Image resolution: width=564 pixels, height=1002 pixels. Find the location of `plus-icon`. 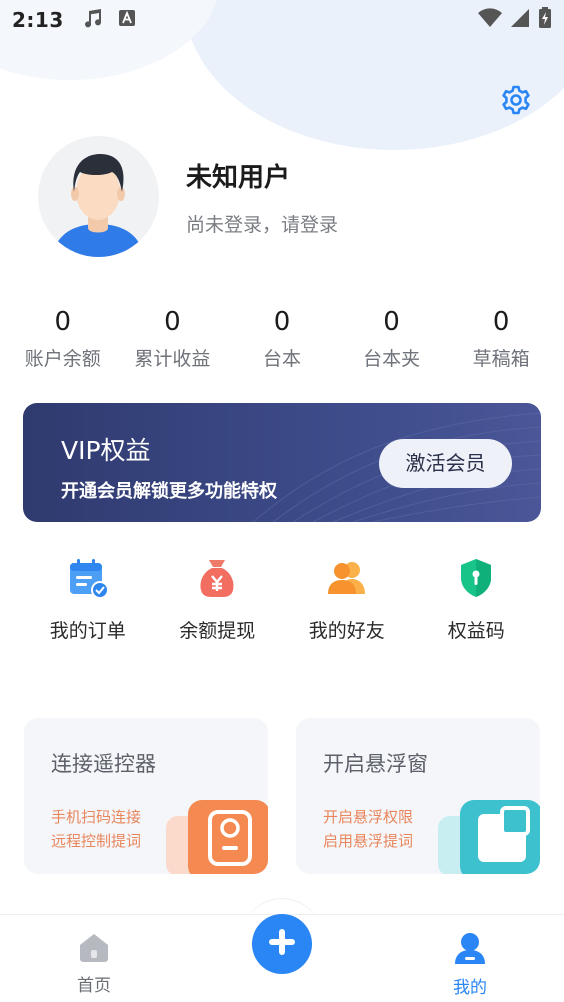

plus-icon is located at coordinates (282, 944).